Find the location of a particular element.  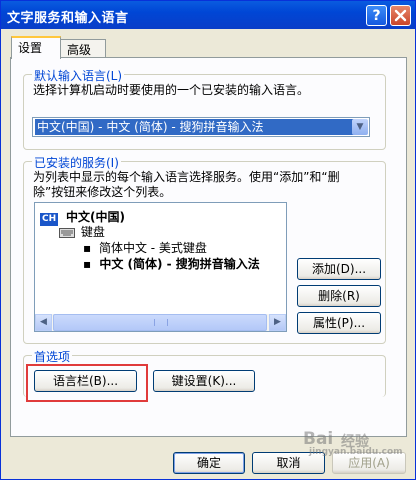

language-badge-icon: CH is located at coordinates (49, 219).